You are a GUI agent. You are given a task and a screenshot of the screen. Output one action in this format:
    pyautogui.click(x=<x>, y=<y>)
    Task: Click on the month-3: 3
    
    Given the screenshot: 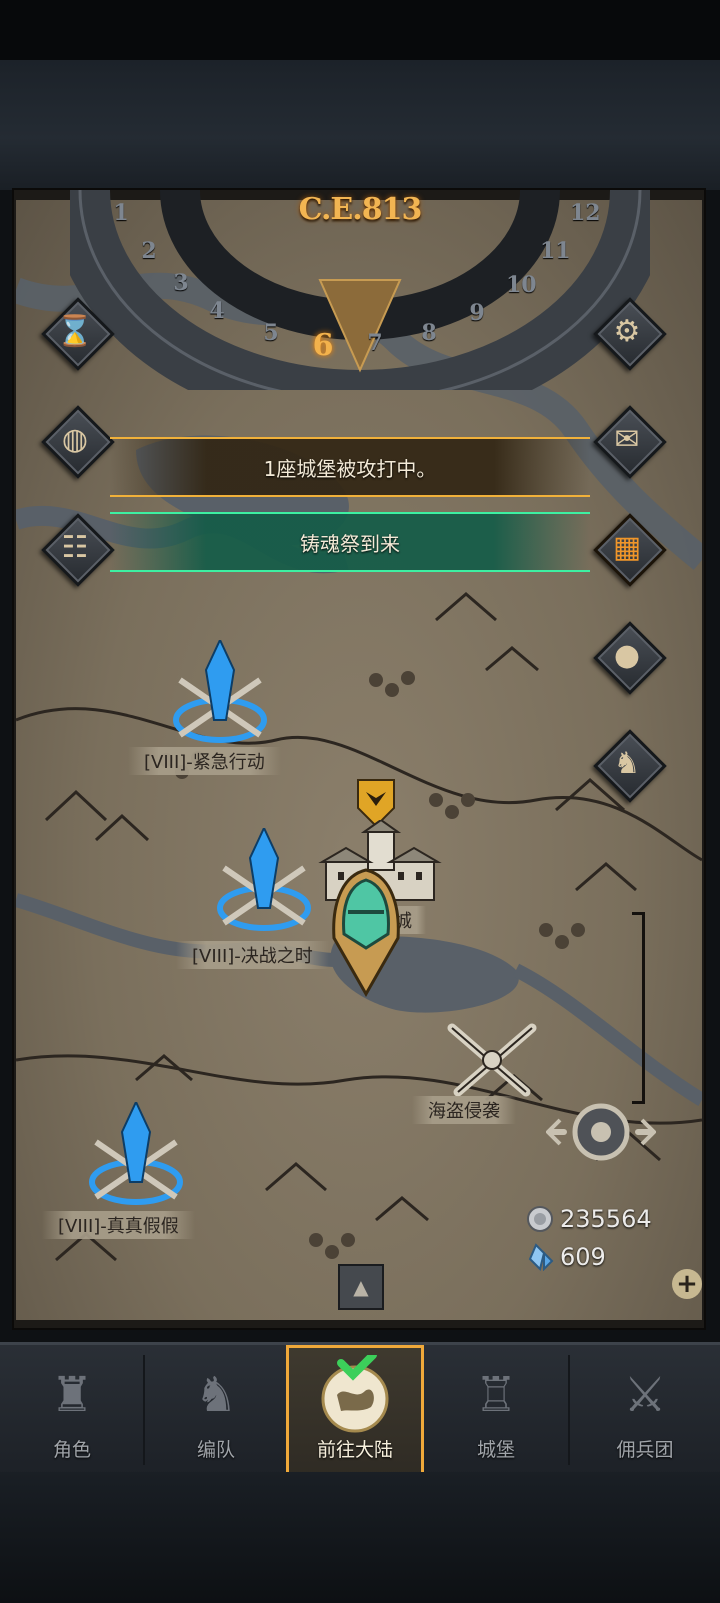 What is the action you would take?
    pyautogui.click(x=181, y=283)
    